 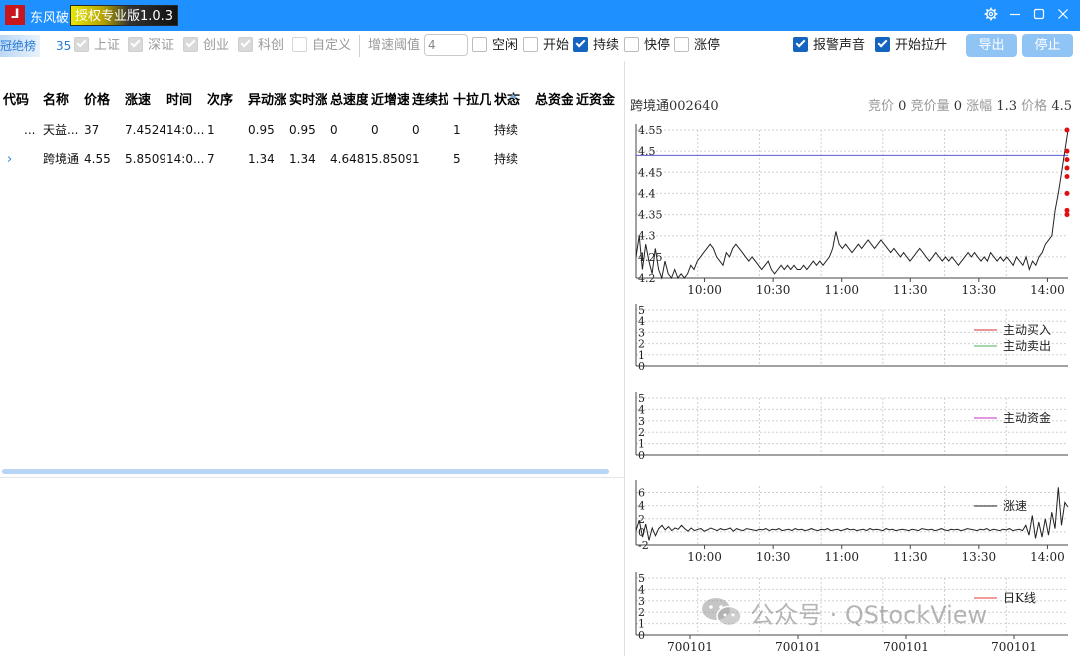 I want to click on title-bar: ⅃ 东风破 授权专业版1.0.3, so click(x=540, y=15).